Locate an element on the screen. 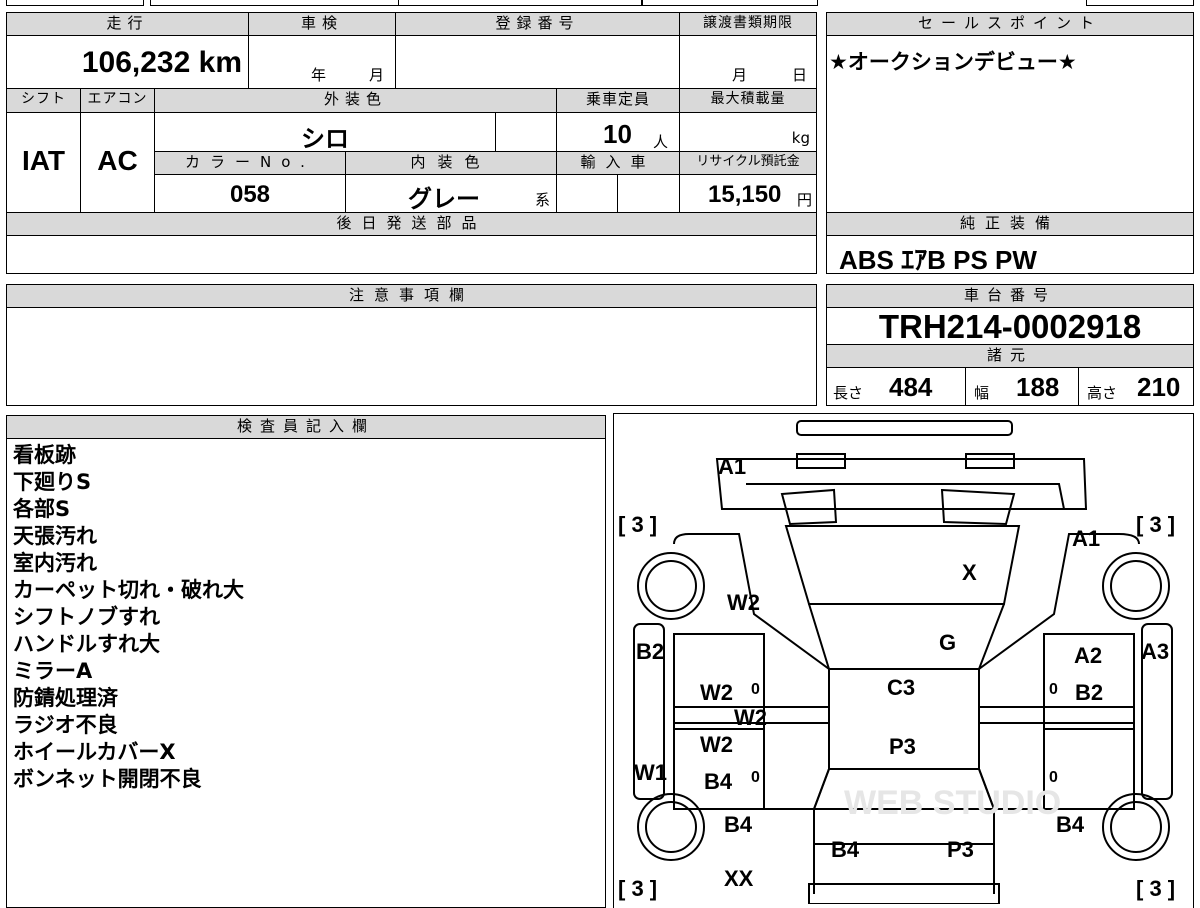 The height and width of the screenshot is (908, 1200). capacity-value: 10 is located at coordinates (617, 134).